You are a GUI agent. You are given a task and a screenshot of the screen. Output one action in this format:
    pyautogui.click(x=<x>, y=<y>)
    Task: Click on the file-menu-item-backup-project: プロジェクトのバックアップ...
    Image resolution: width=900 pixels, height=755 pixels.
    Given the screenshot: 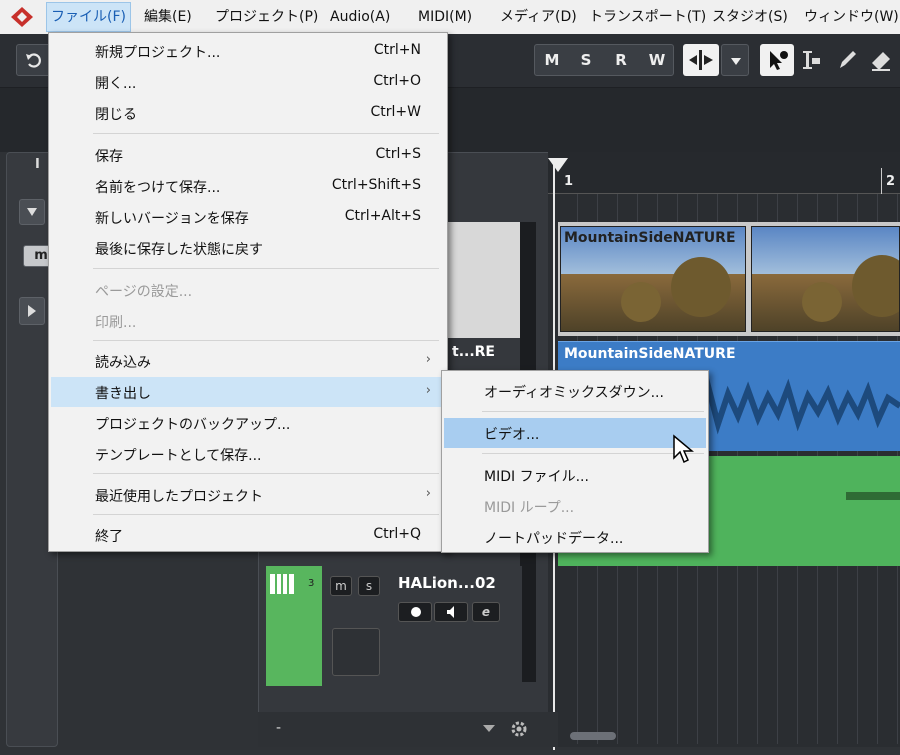 What is the action you would take?
    pyautogui.click(x=248, y=423)
    